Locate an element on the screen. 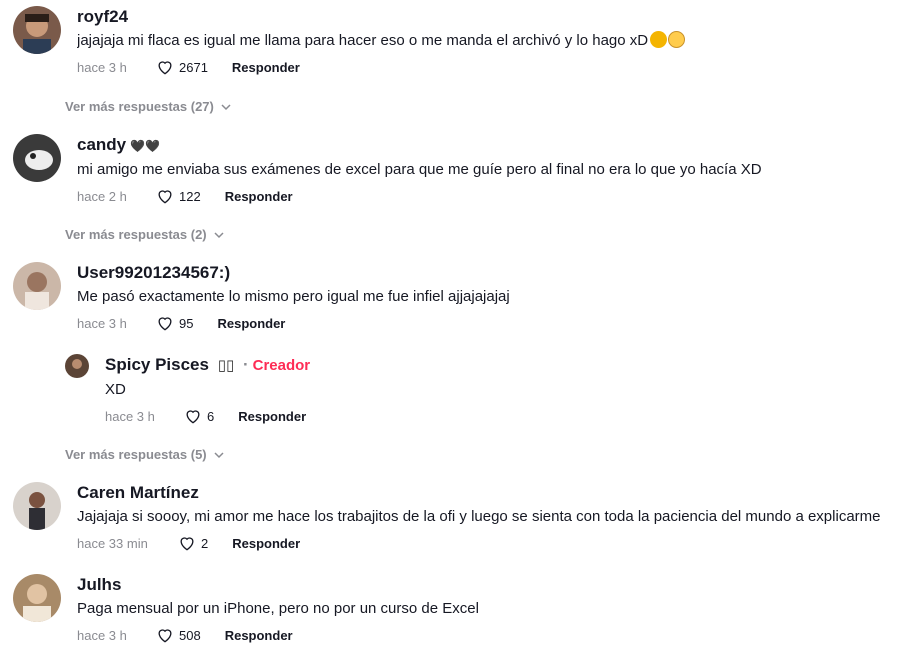 The image size is (909, 666). view-more-replies-button: Ver más respuestas (27) is located at coordinates (148, 106).